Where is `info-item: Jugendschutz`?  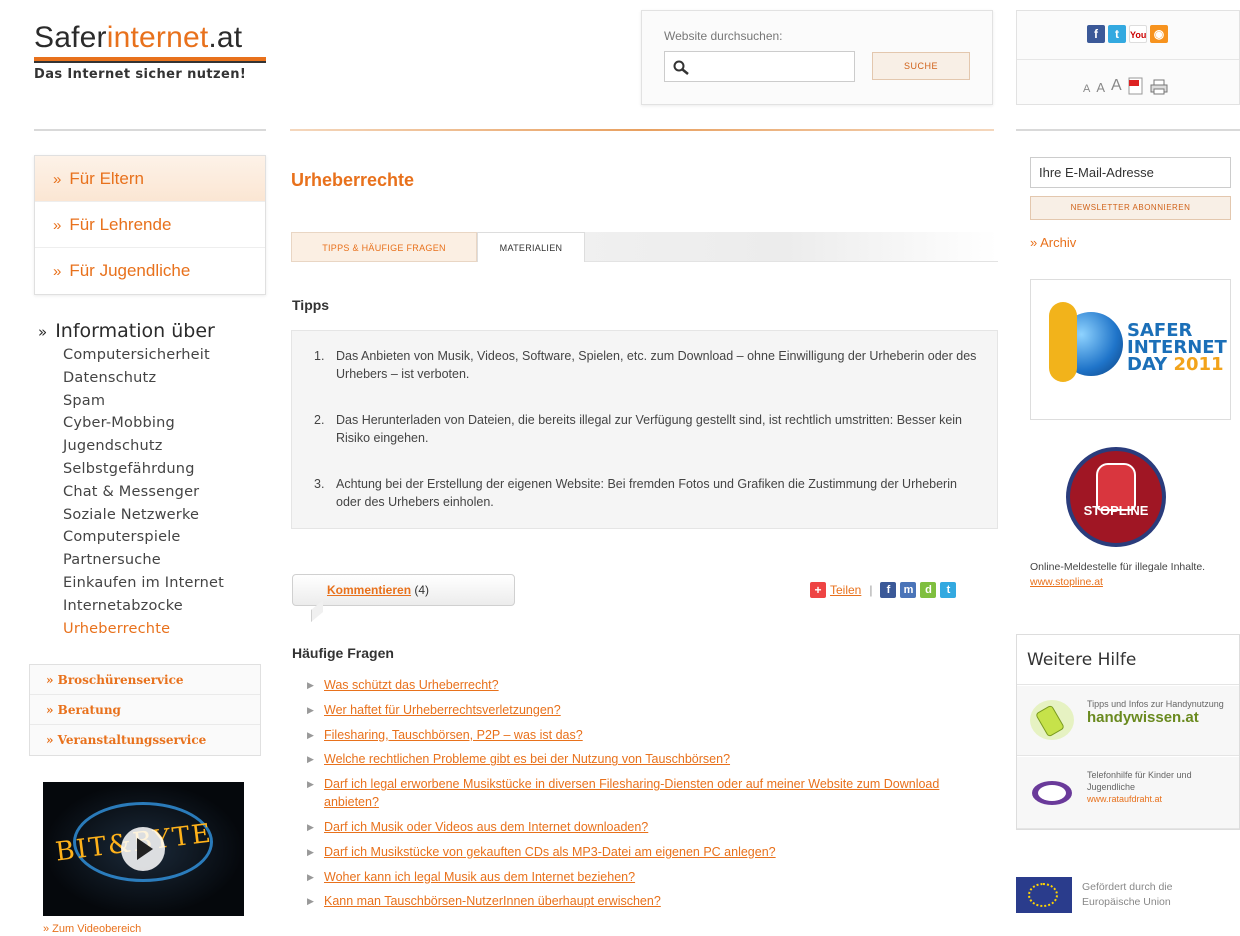
info-item: Jugendschutz is located at coordinates (143, 446).